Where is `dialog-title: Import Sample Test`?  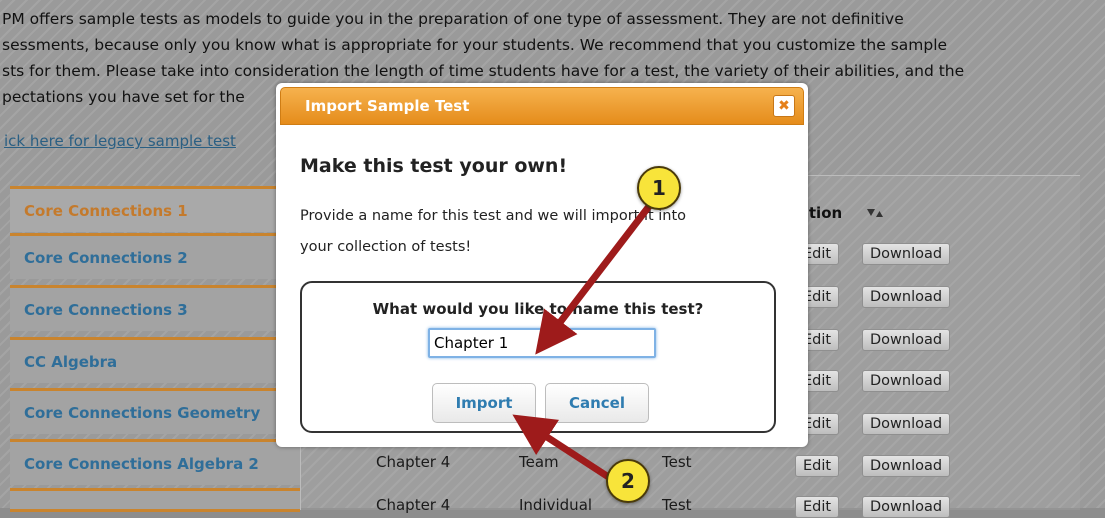 dialog-title: Import Sample Test is located at coordinates (387, 106).